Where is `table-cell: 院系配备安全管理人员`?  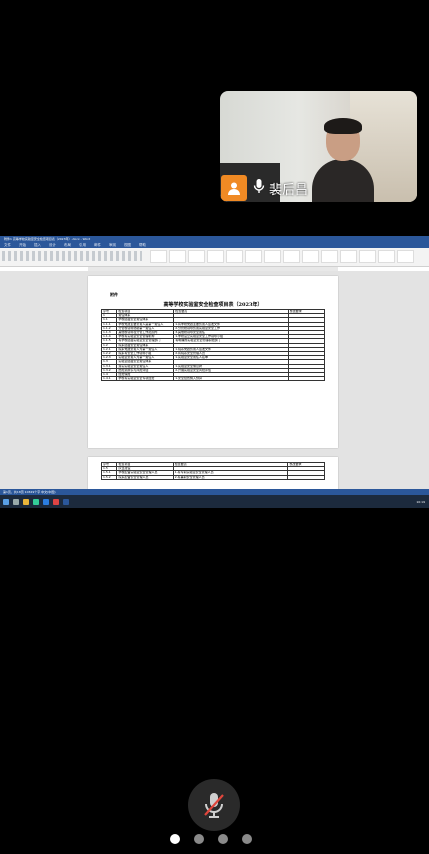 table-cell: 院系配备安全管理人员 is located at coordinates (145, 477).